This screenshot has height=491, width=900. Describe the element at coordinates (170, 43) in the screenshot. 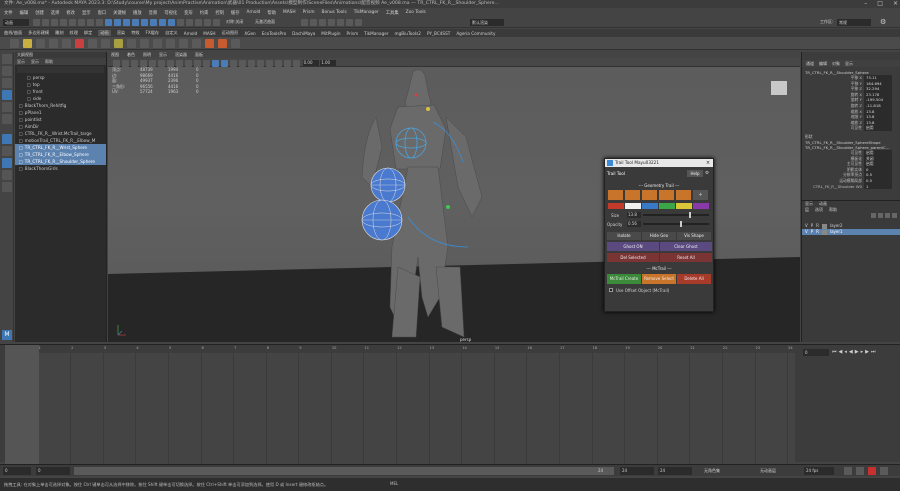

I see `shelf-orient-icon` at that location.